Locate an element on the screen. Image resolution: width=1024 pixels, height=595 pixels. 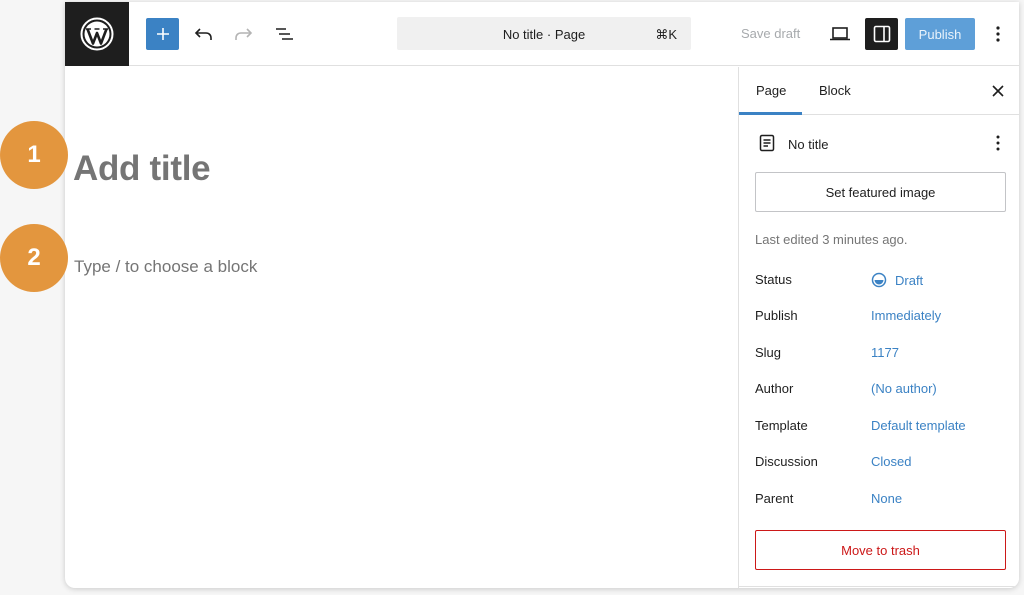
tab-page: Page is located at coordinates (771, 90).